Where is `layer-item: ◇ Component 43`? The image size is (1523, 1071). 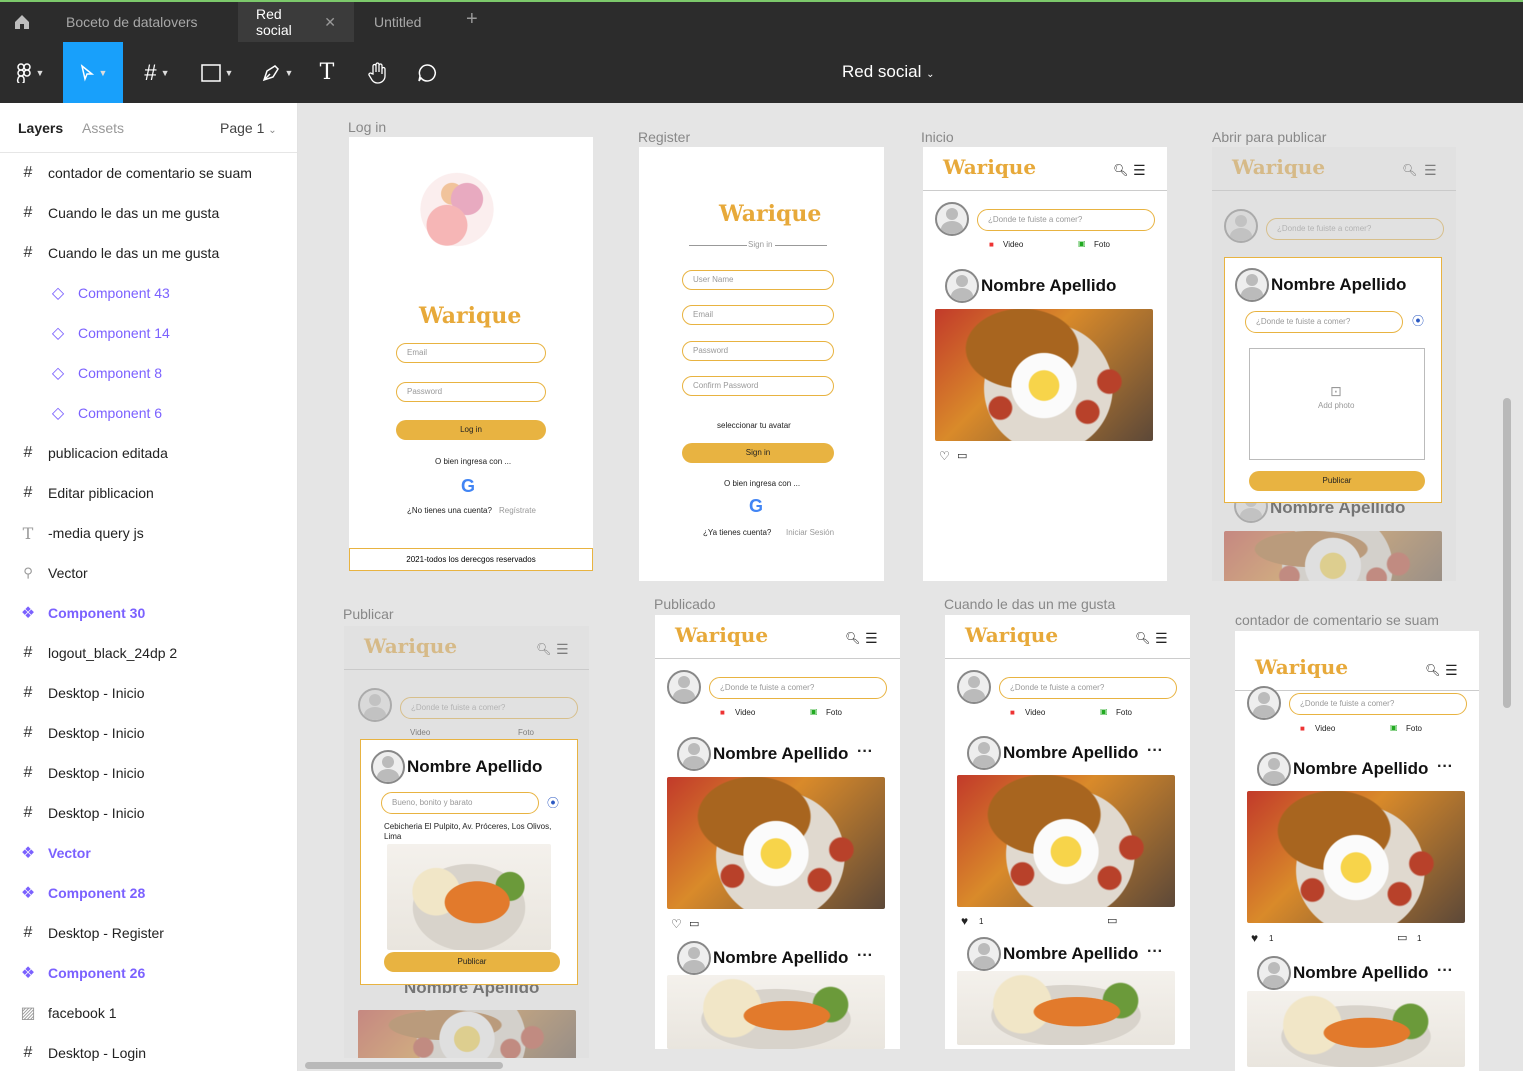 layer-item: ◇ Component 43 is located at coordinates (148, 293).